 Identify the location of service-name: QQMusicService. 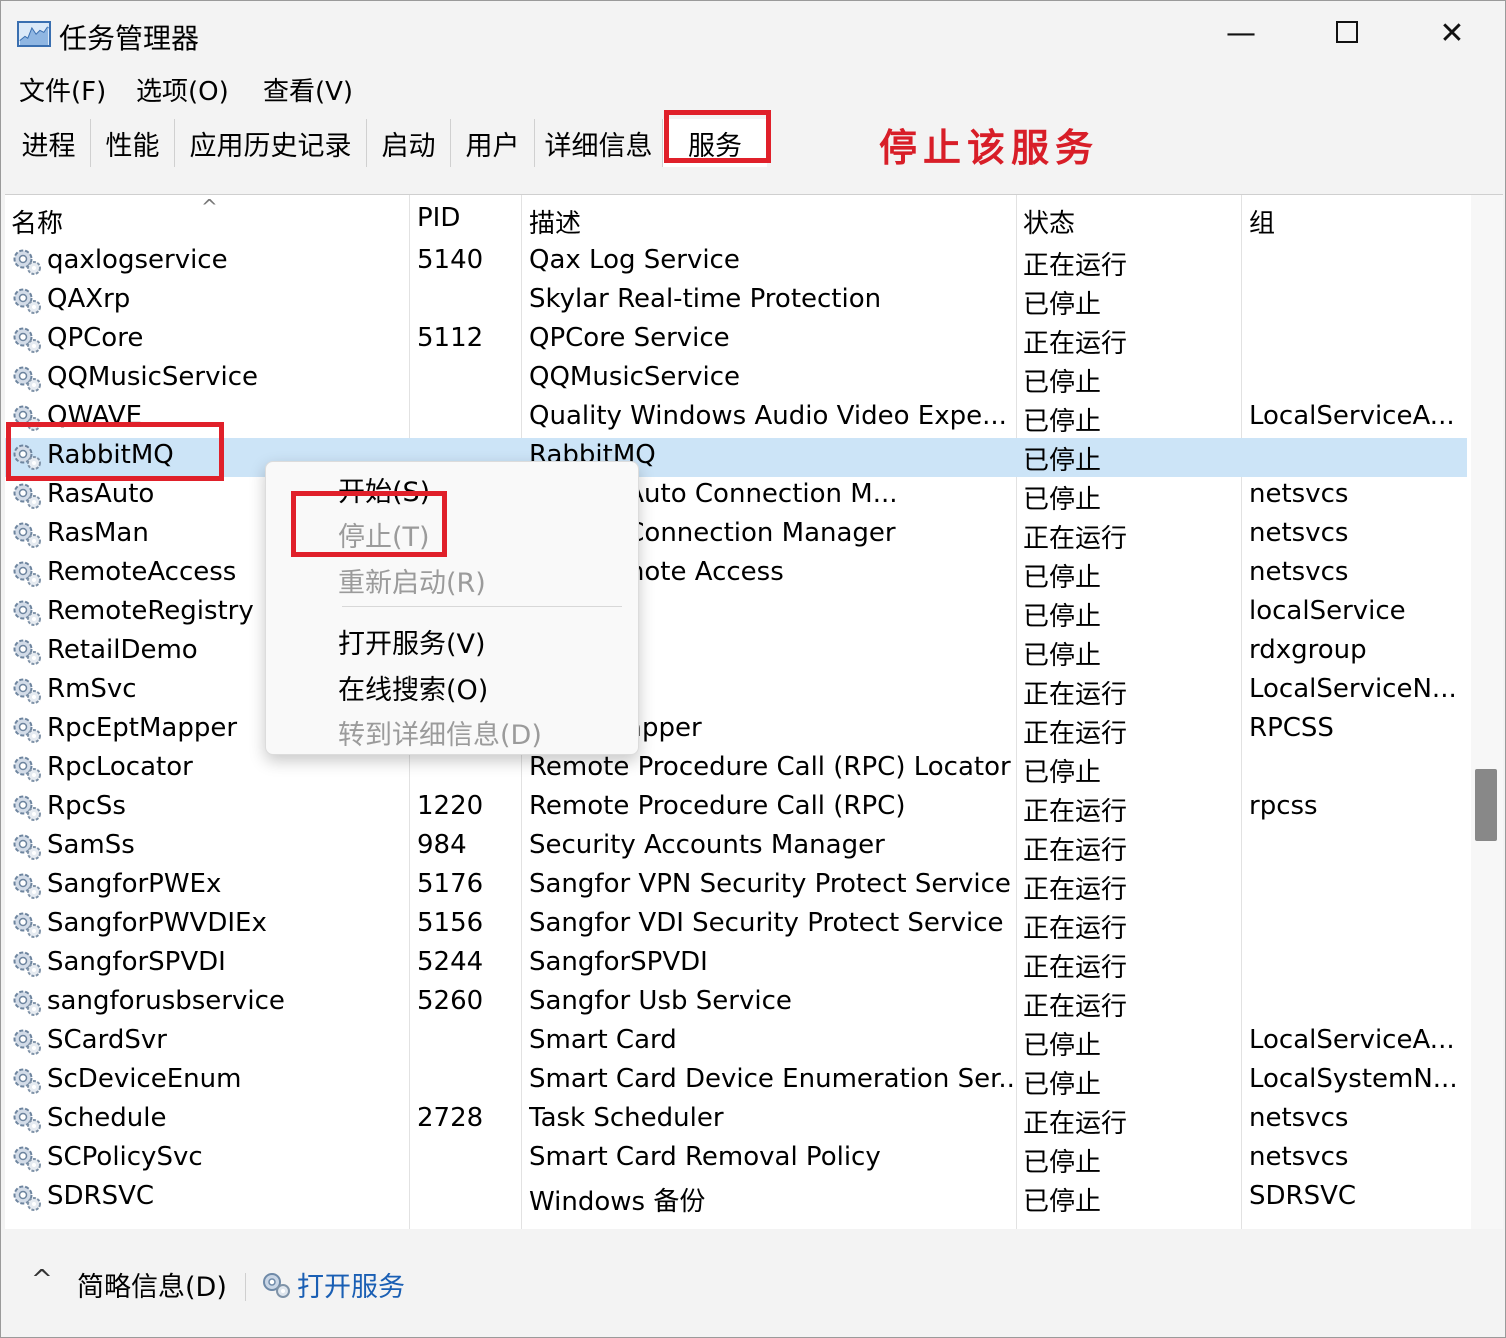
(152, 377).